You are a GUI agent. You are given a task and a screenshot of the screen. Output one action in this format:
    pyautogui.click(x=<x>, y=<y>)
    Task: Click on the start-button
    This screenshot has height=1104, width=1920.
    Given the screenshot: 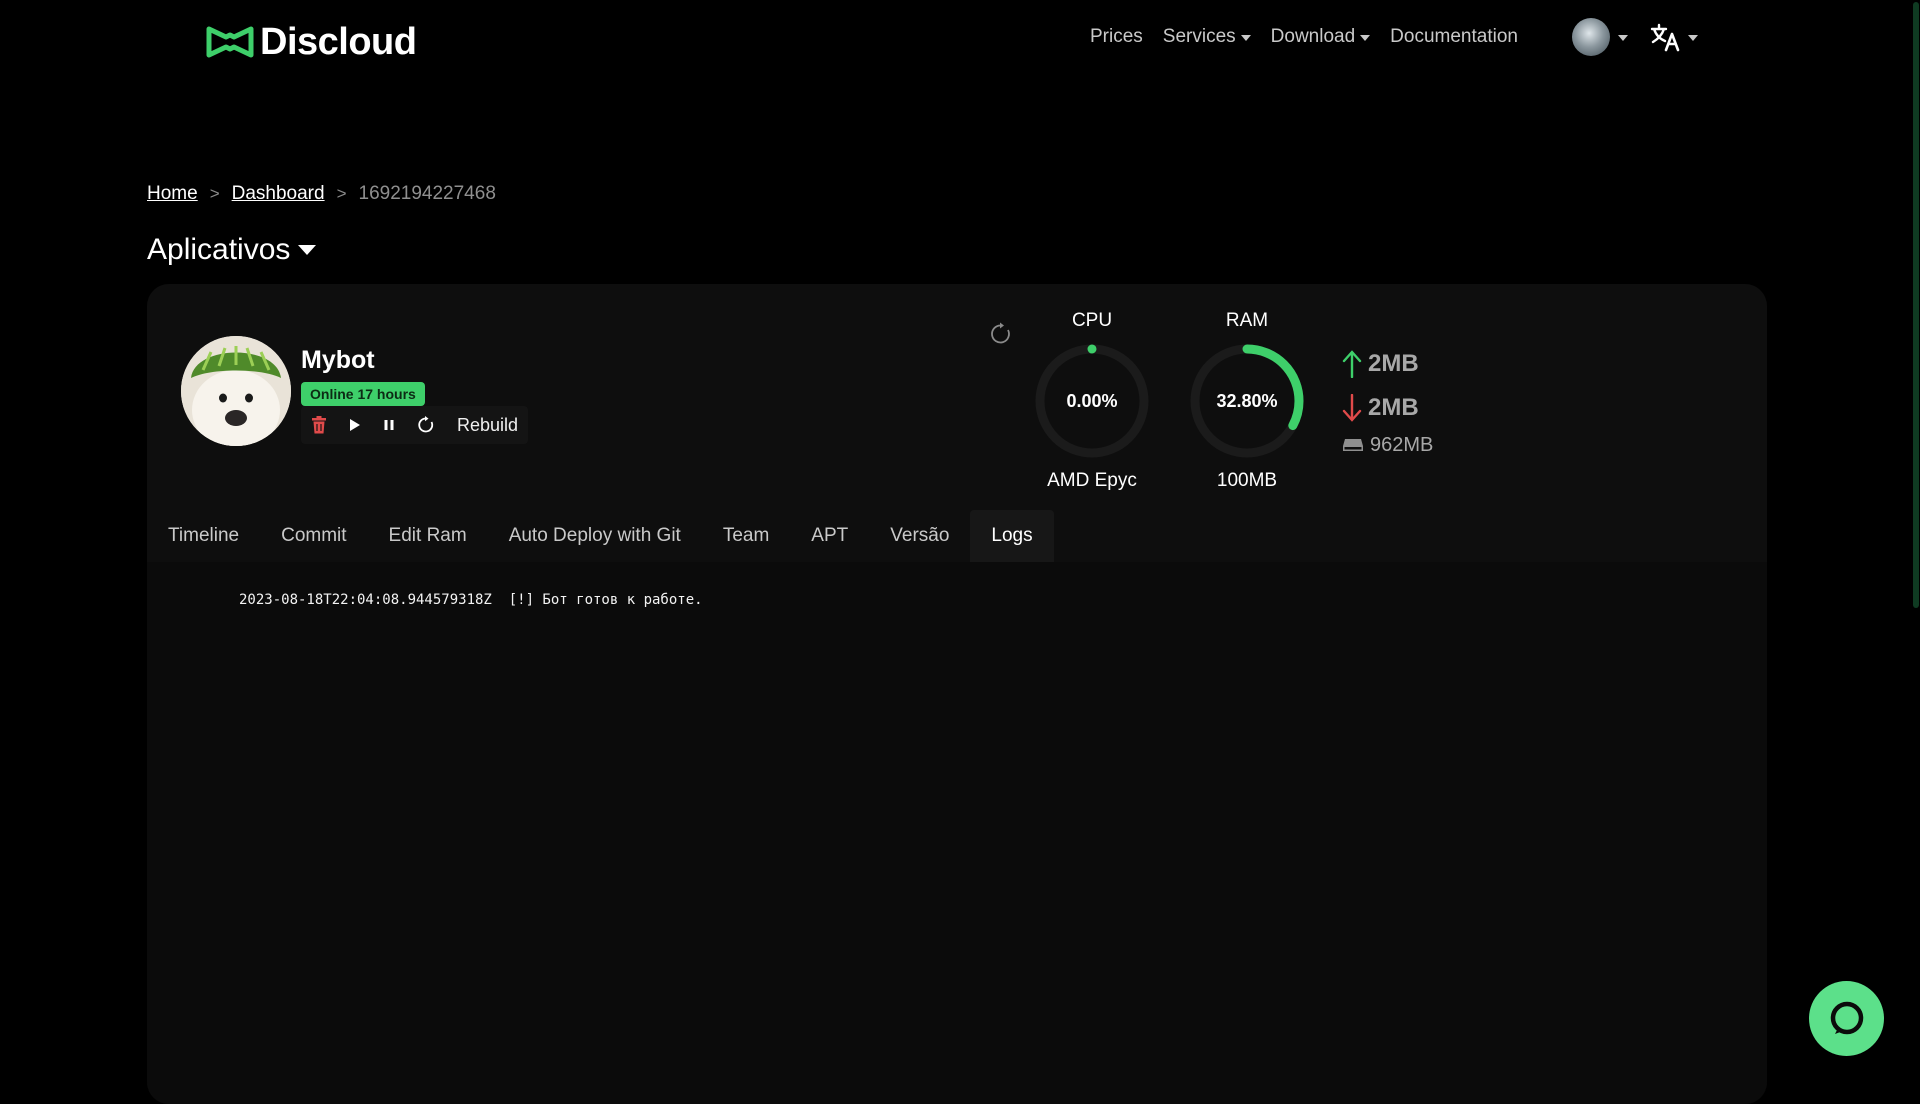 What is the action you would take?
    pyautogui.click(x=355, y=425)
    